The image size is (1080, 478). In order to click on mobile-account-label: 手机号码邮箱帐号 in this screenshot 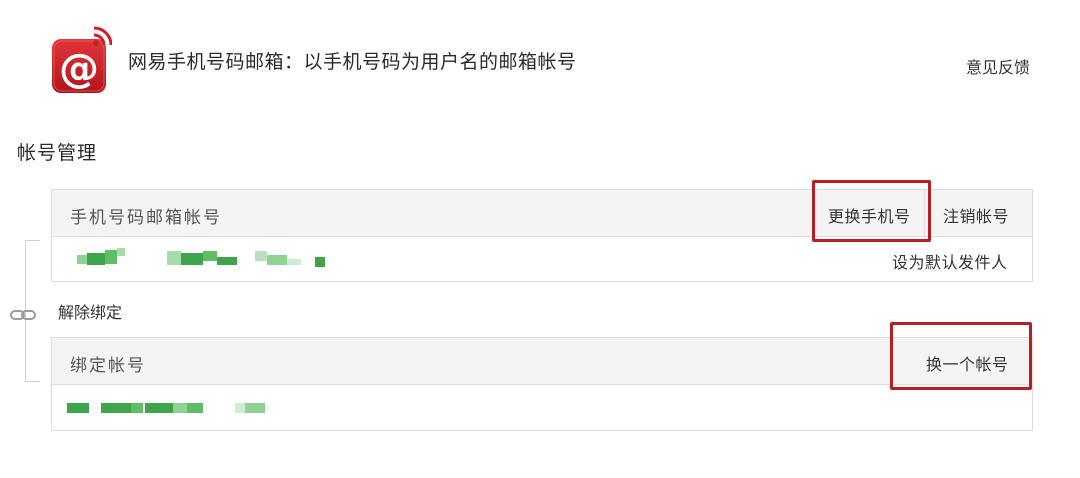, I will do `click(146, 218)`.